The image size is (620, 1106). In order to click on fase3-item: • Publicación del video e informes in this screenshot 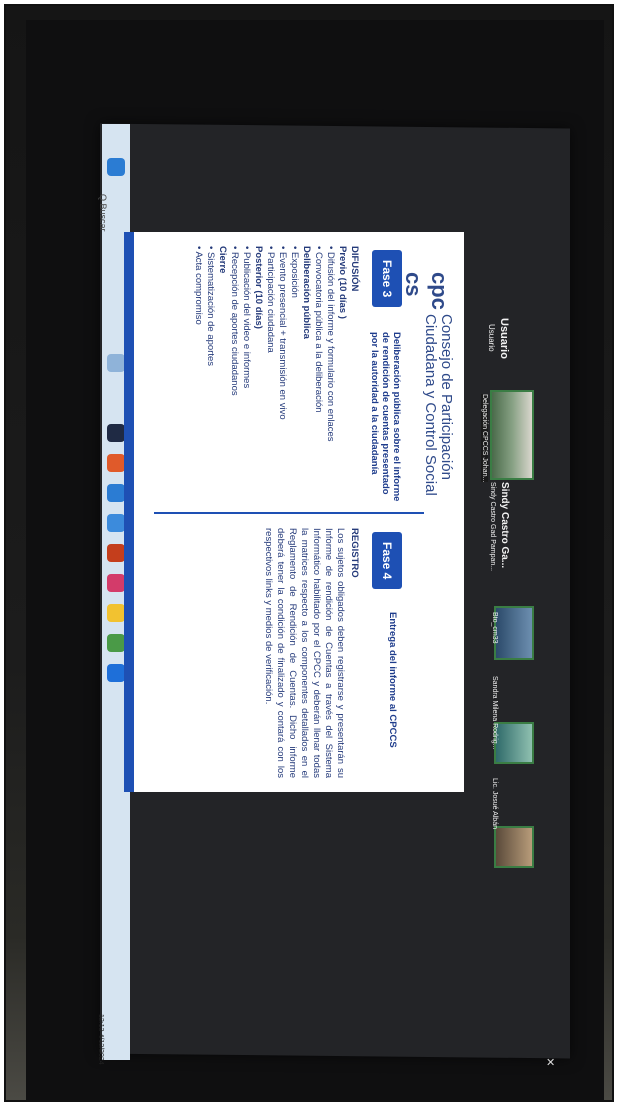, I will do `click(246, 317)`.